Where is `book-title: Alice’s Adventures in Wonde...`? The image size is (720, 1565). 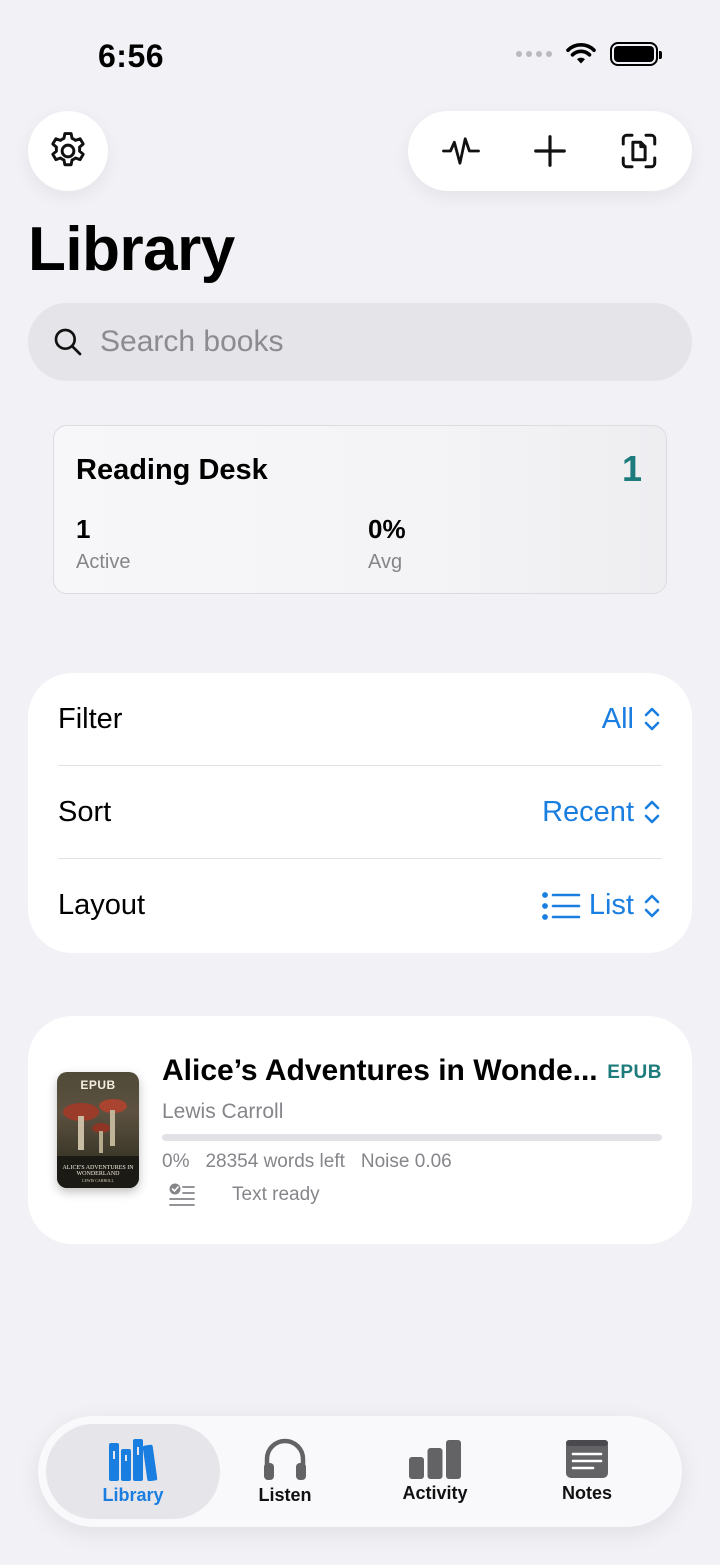 book-title: Alice’s Adventures in Wonde... is located at coordinates (380, 1070).